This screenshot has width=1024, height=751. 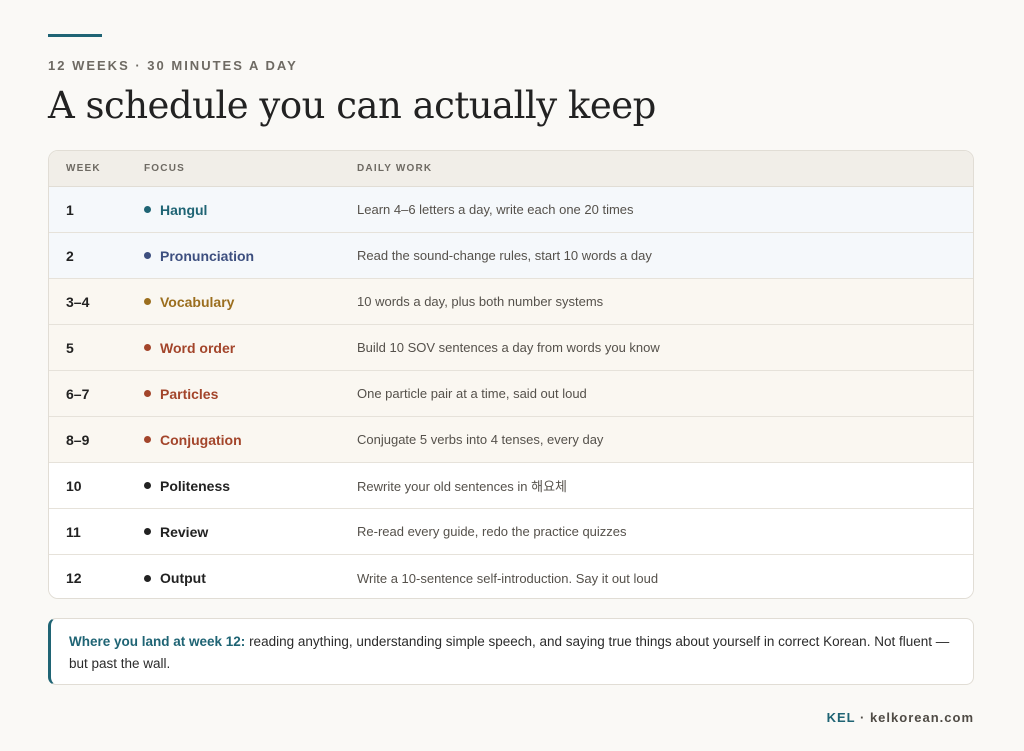 I want to click on week-cell: 11, so click(x=73, y=531).